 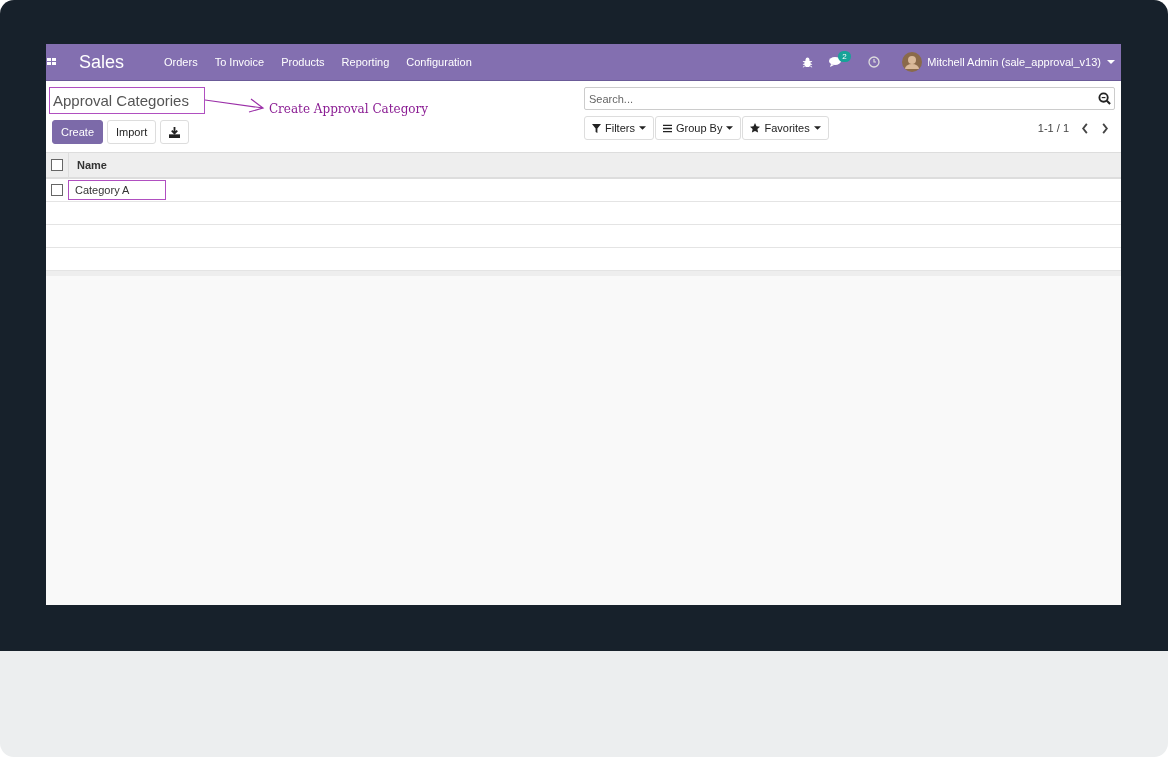 What do you see at coordinates (619, 128) in the screenshot?
I see `filters-dropdown: Filters` at bounding box center [619, 128].